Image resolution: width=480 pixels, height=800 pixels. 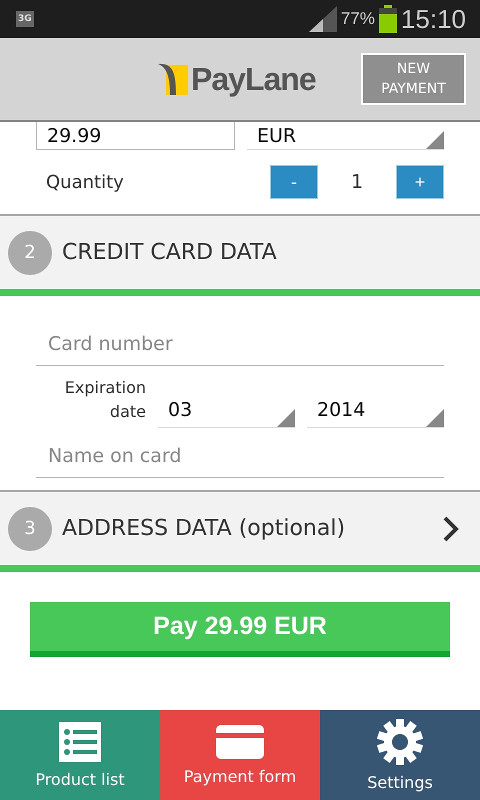 What do you see at coordinates (253, 79) in the screenshot?
I see `logo-text: PayLane` at bounding box center [253, 79].